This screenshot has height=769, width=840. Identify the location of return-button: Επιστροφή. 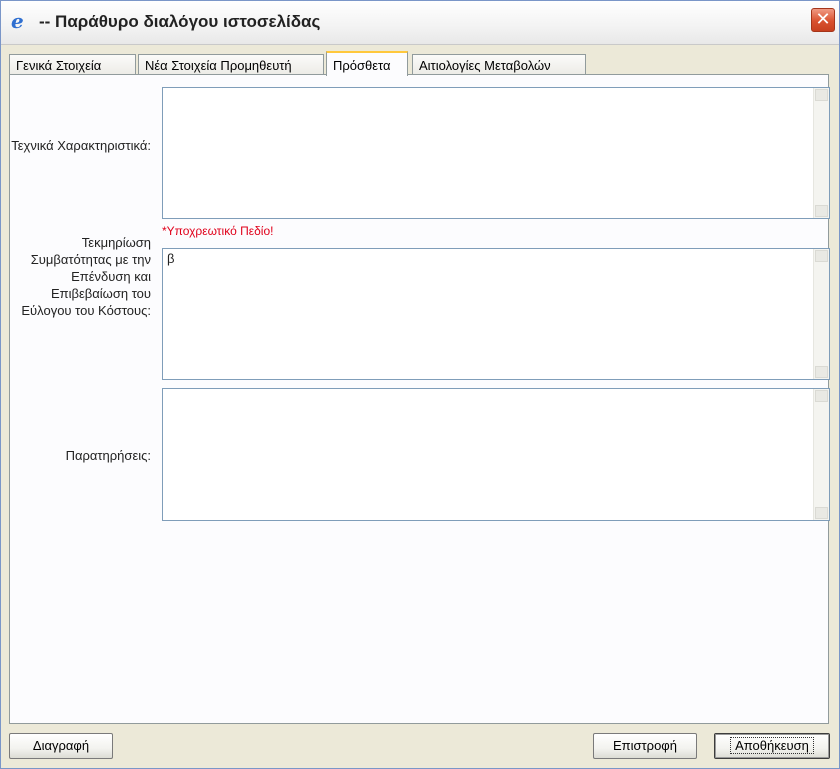
(645, 746).